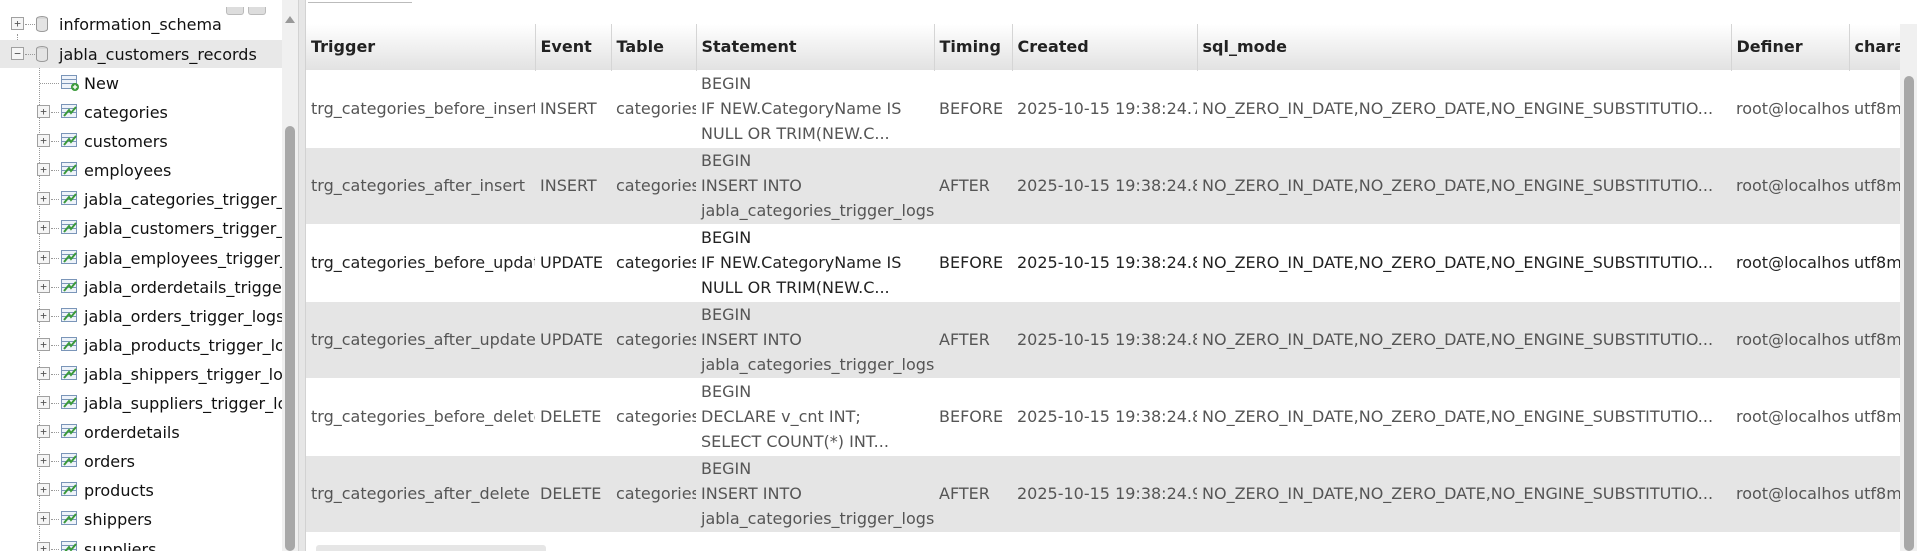 The width and height of the screenshot is (1917, 551). I want to click on tree-table-label: jabla_categories_trigger_lo, so click(191, 199).